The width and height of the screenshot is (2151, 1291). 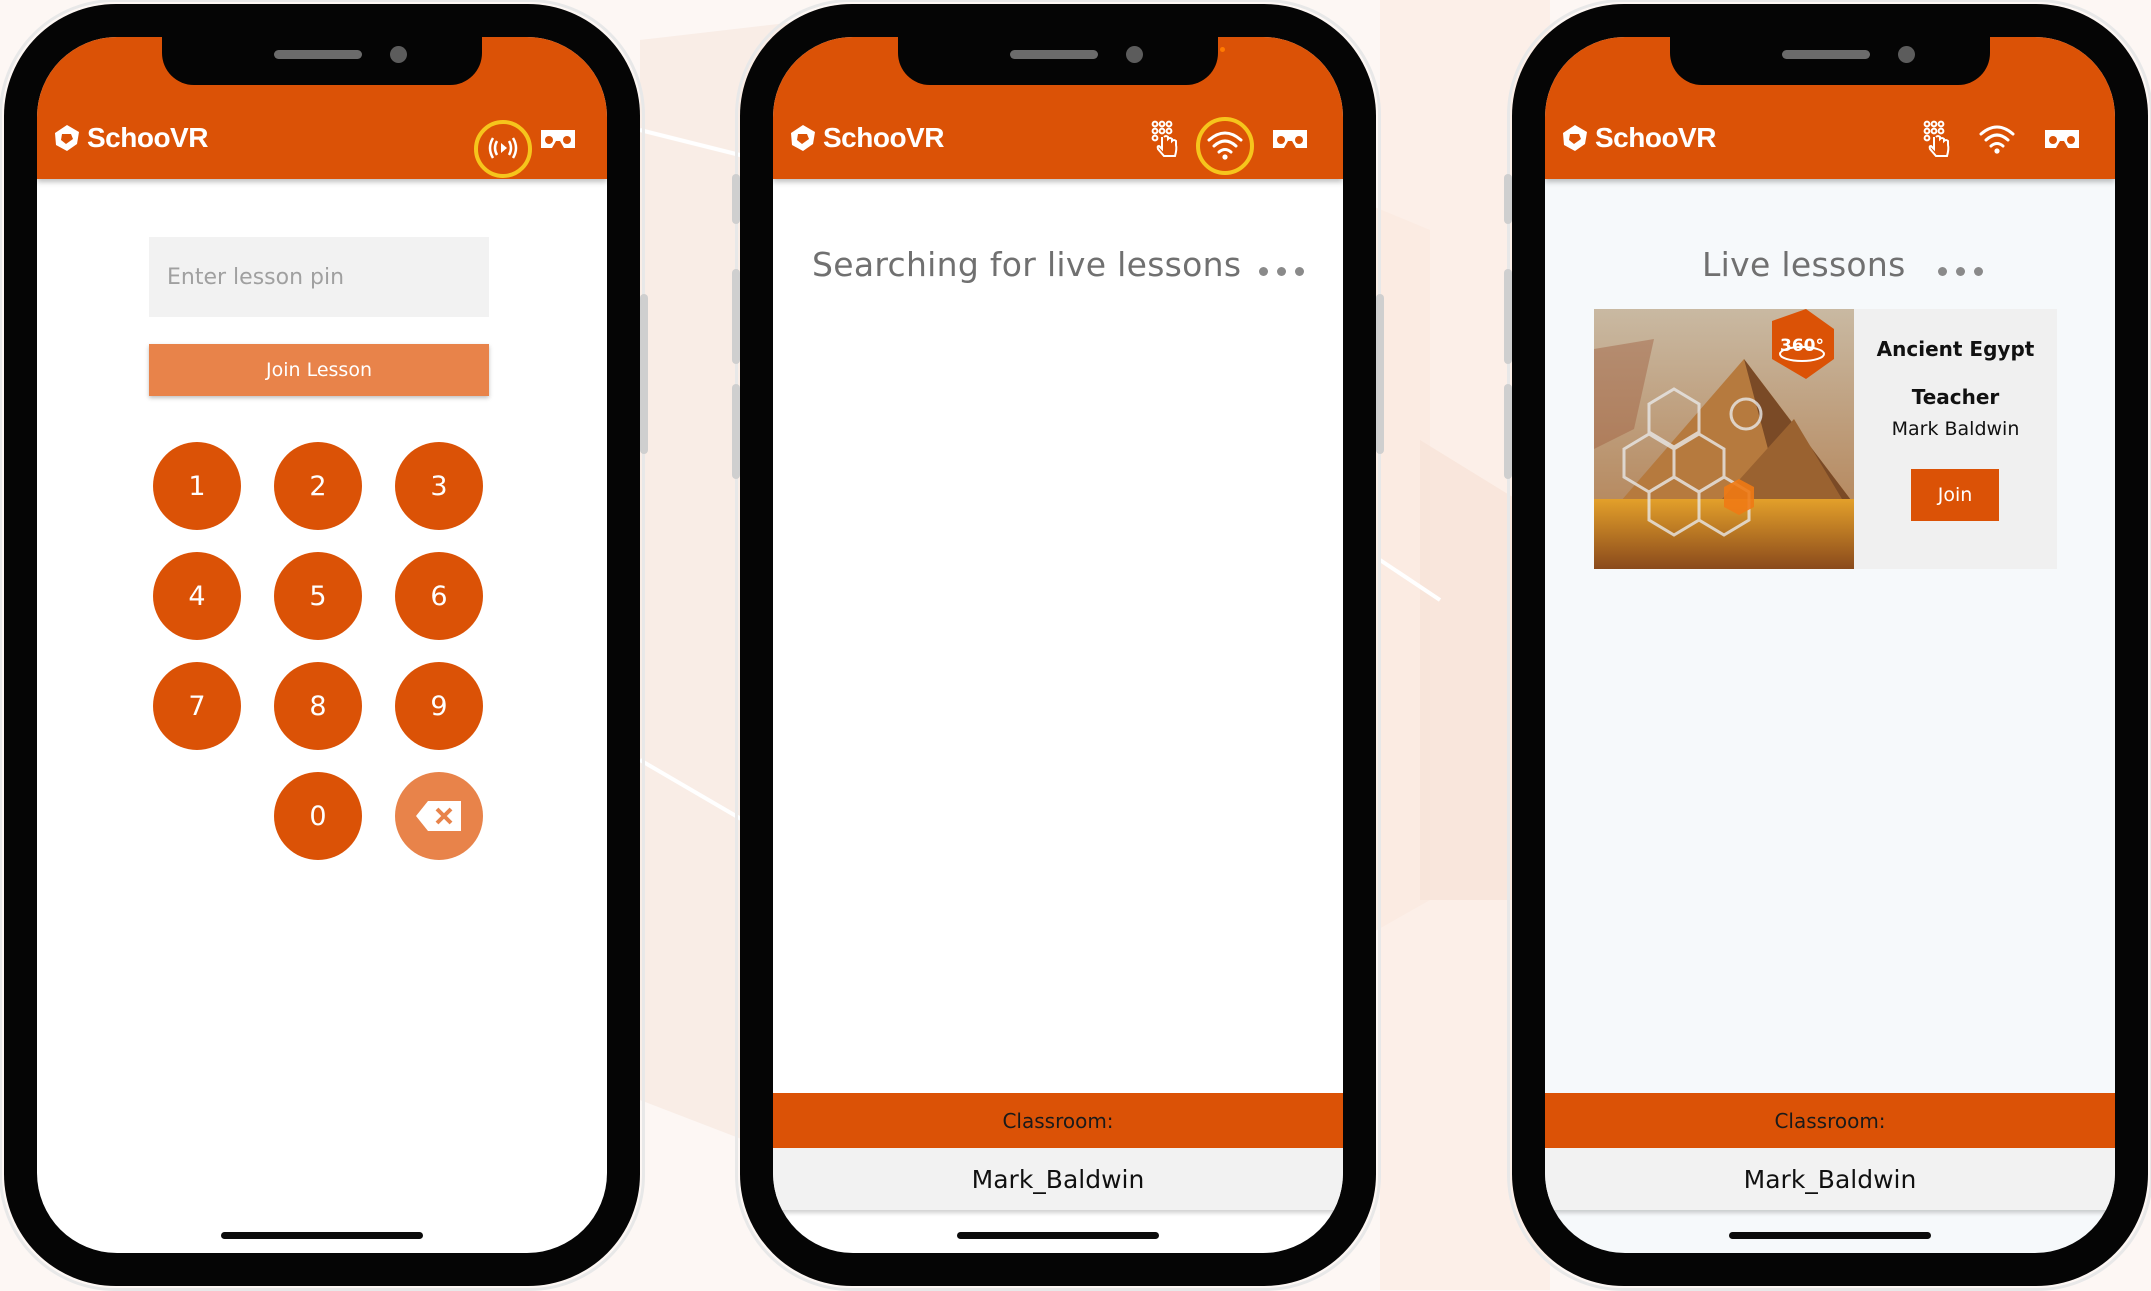 I want to click on join-lesson-button: Join Lesson, so click(x=319, y=370).